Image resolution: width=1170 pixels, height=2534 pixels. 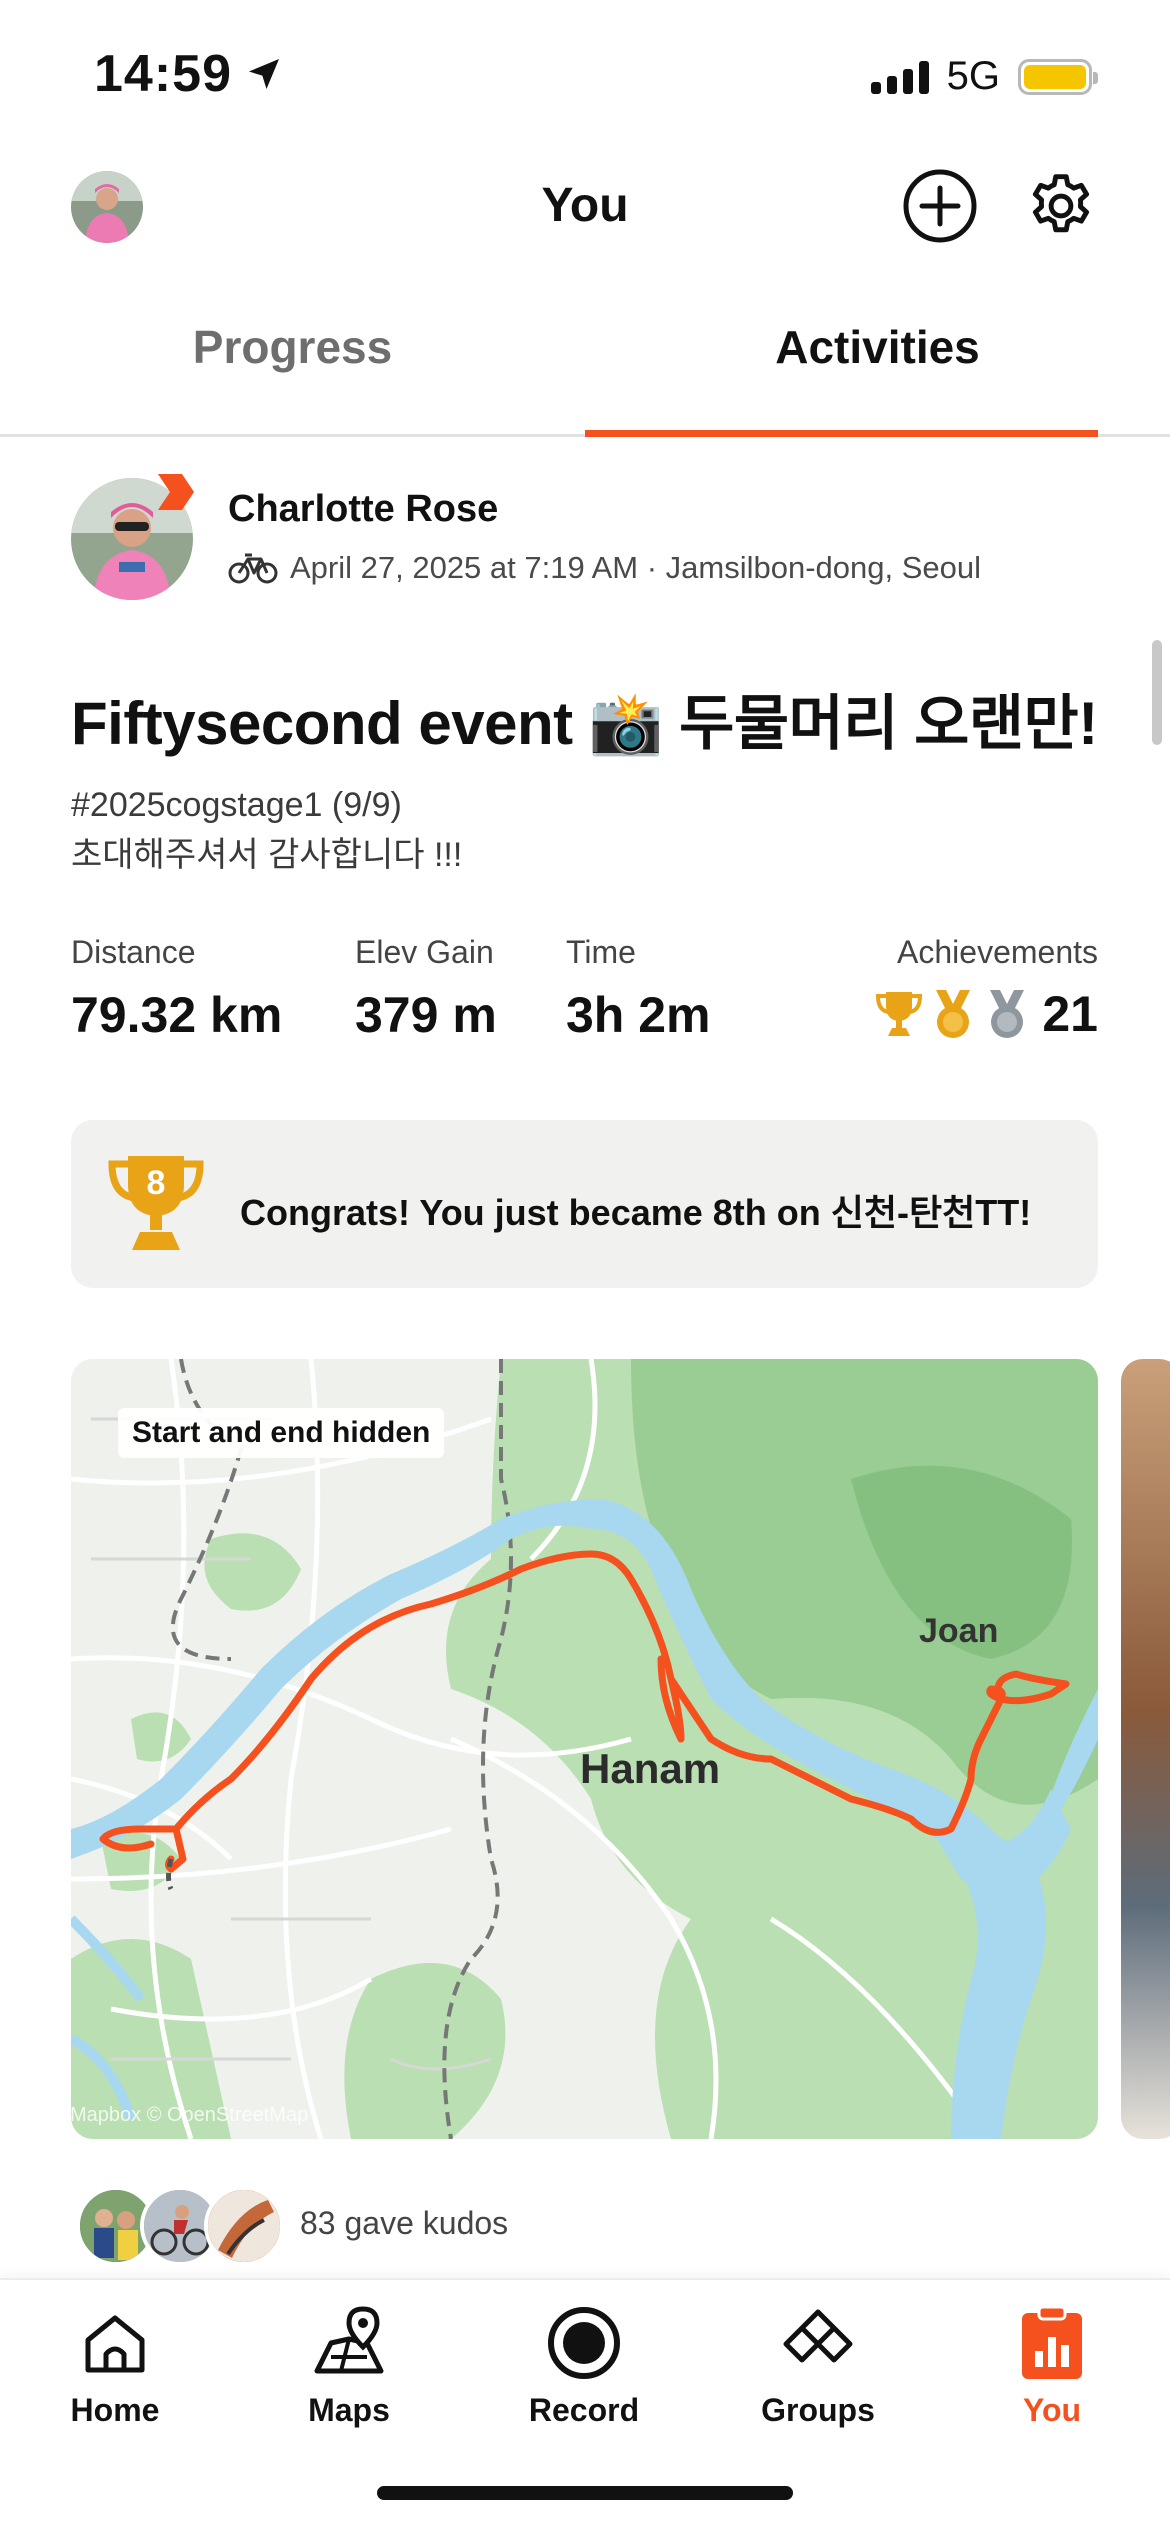 What do you see at coordinates (899, 77) in the screenshot?
I see `signal-icon` at bounding box center [899, 77].